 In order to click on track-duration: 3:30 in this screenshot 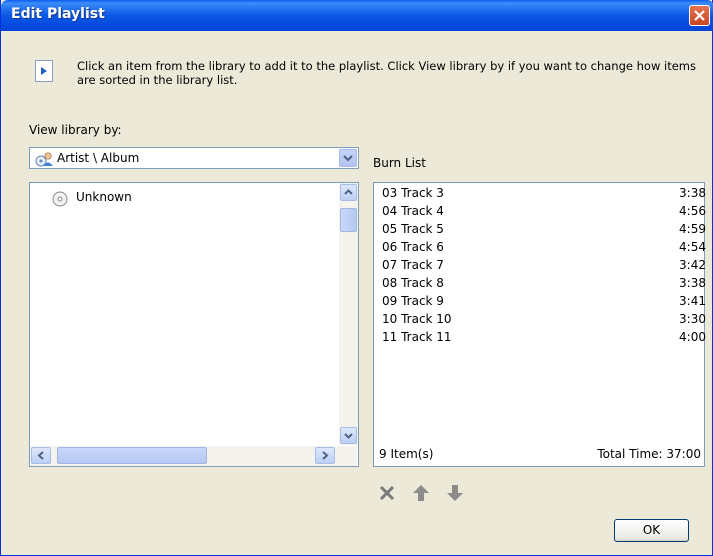, I will do `click(692, 319)`.